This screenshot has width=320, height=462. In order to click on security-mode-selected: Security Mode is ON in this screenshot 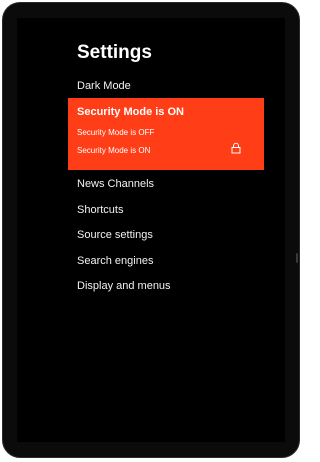, I will do `click(130, 112)`.